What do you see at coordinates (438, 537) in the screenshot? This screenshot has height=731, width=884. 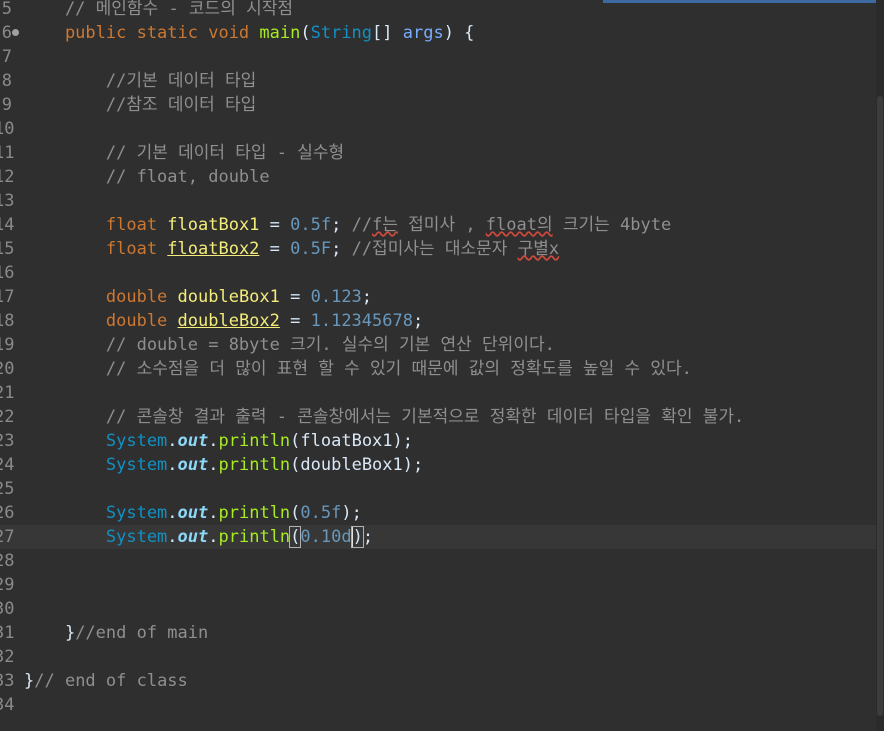 I see `code-line: 27 System.out.println(0.10d);` at bounding box center [438, 537].